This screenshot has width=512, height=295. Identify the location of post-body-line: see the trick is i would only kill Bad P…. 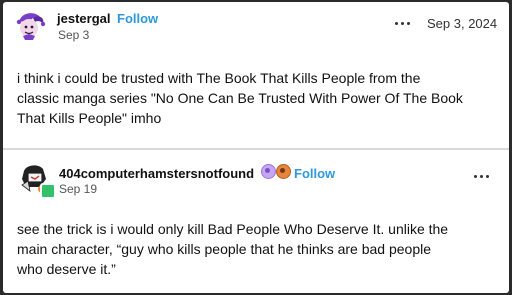
(233, 229).